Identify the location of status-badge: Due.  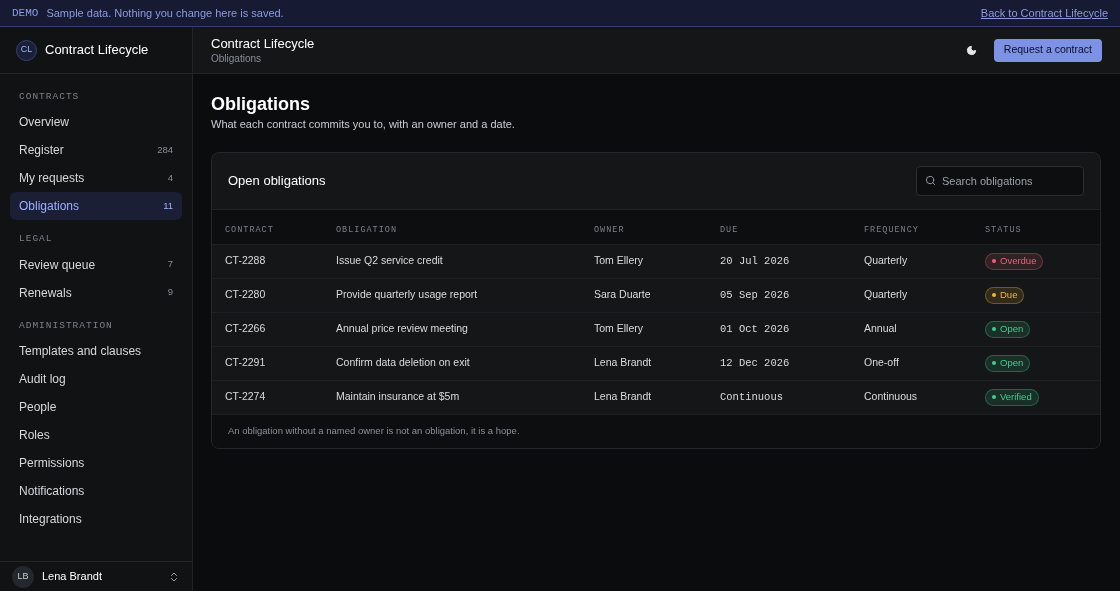
(1005, 295).